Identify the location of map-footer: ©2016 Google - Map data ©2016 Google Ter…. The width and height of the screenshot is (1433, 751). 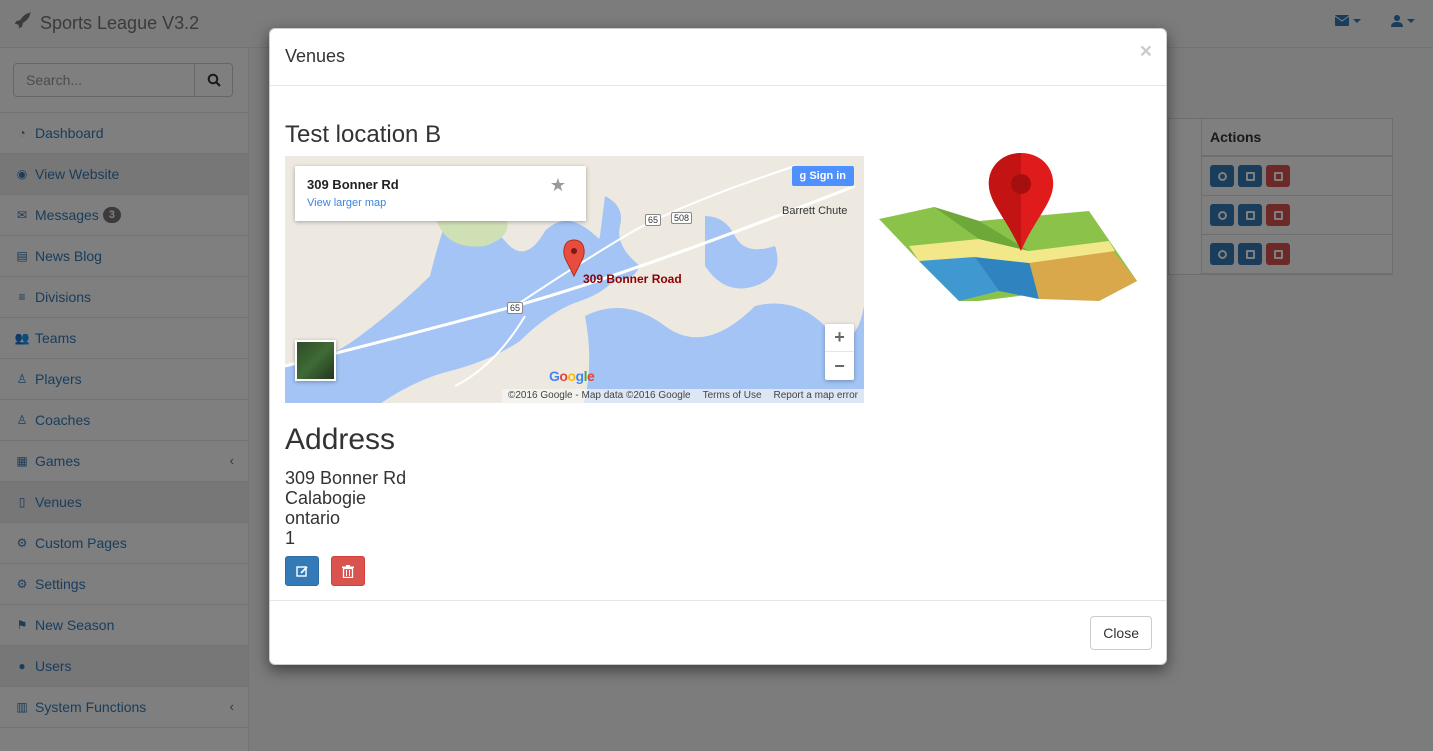
(682, 396).